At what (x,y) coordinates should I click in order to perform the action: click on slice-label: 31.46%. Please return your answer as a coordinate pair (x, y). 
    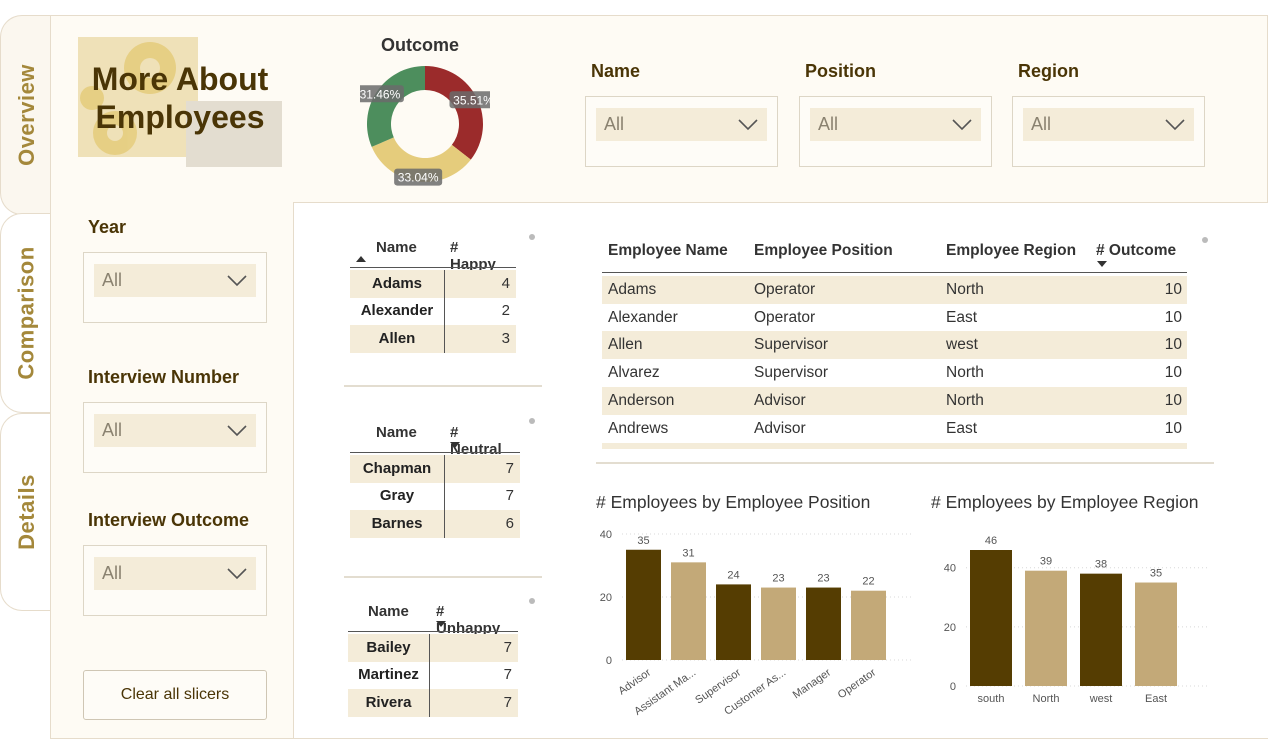
    Looking at the image, I should click on (380, 94).